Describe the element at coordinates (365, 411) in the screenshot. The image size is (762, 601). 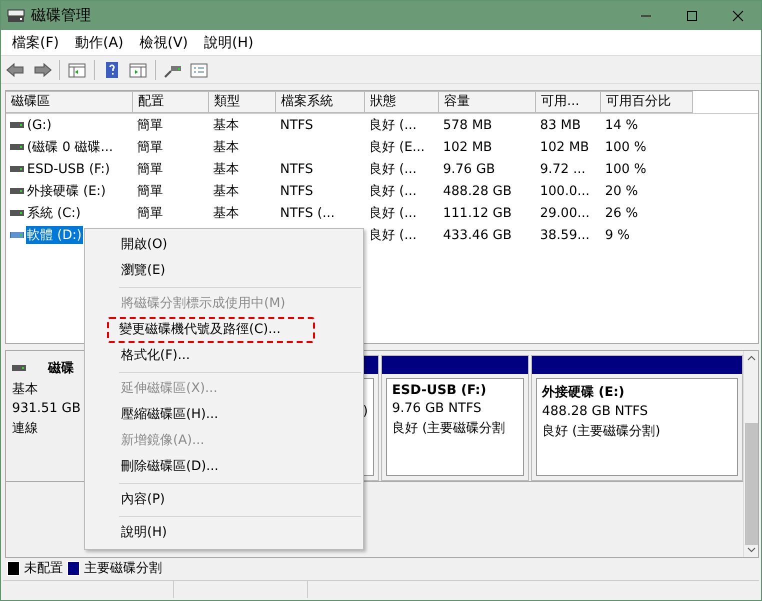
I see `partition-info: )` at that location.